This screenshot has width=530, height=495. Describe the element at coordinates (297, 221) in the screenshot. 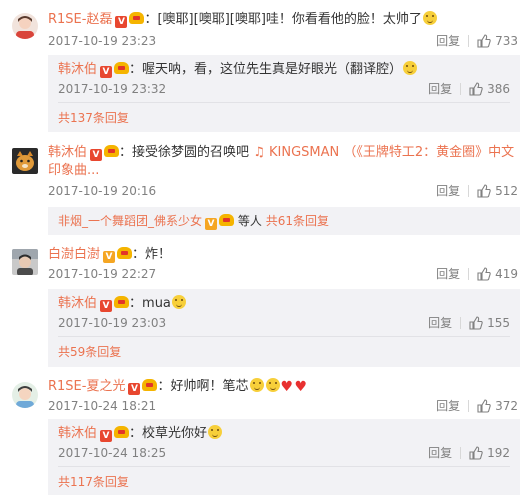

I see `more-replies-link: 共61条回复` at that location.